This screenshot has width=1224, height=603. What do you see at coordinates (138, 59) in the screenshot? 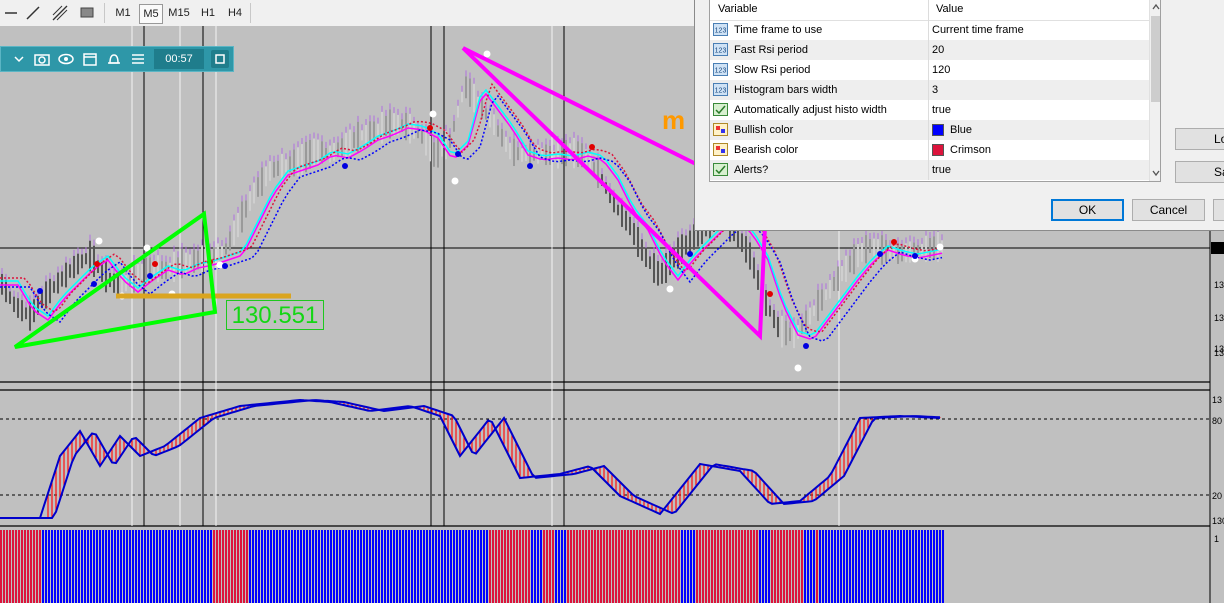
I see `menu-icon` at bounding box center [138, 59].